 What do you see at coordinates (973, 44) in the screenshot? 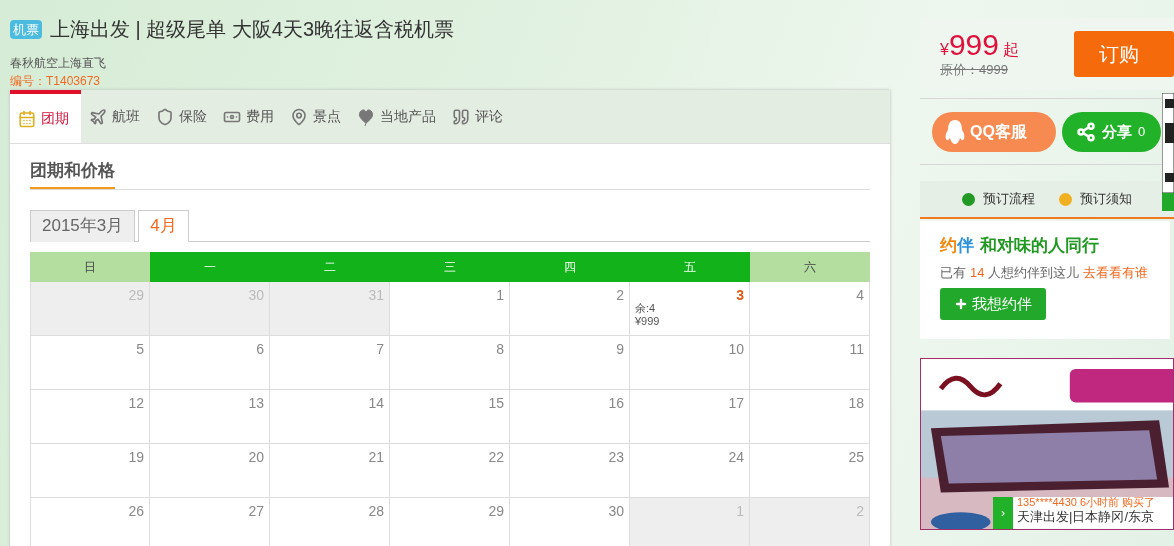
I see `price-amount: 999` at bounding box center [973, 44].